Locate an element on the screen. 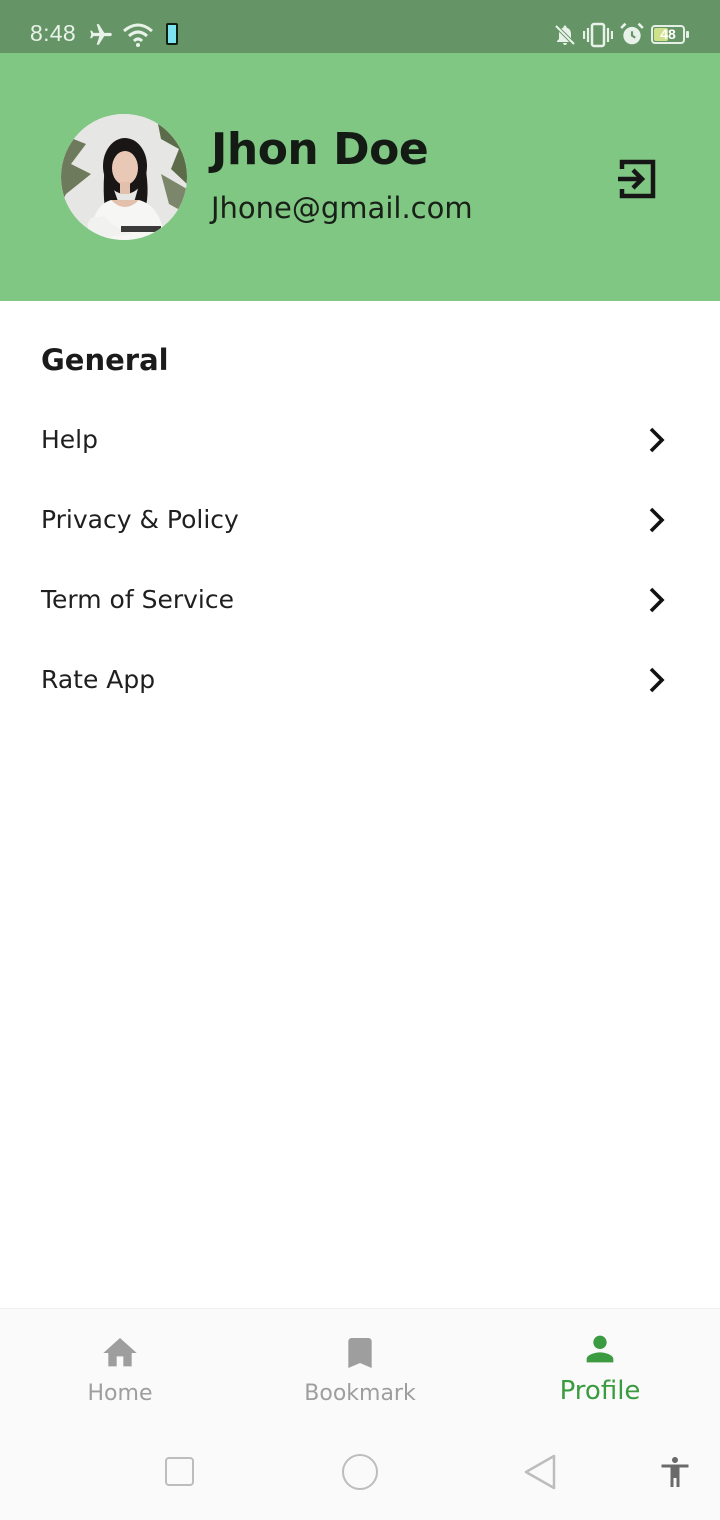 The height and width of the screenshot is (1520, 720). system-nav-bar is located at coordinates (360, 1470).